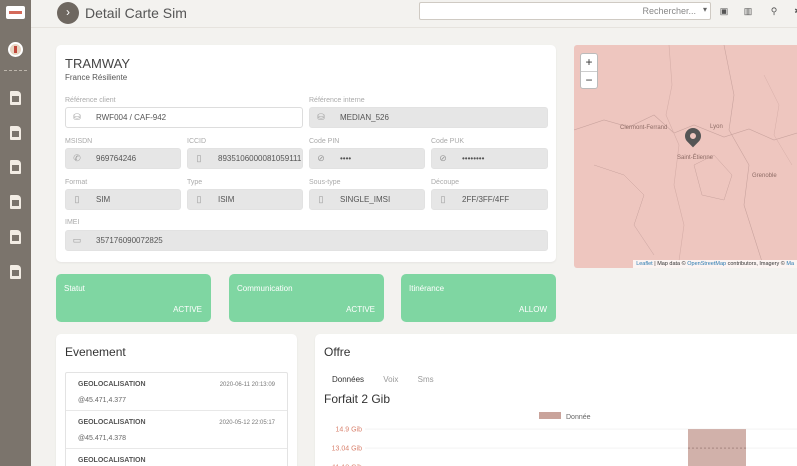  What do you see at coordinates (247, 423) in the screenshot?
I see `event-date: 2020-05-12 22:05:17` at bounding box center [247, 423].